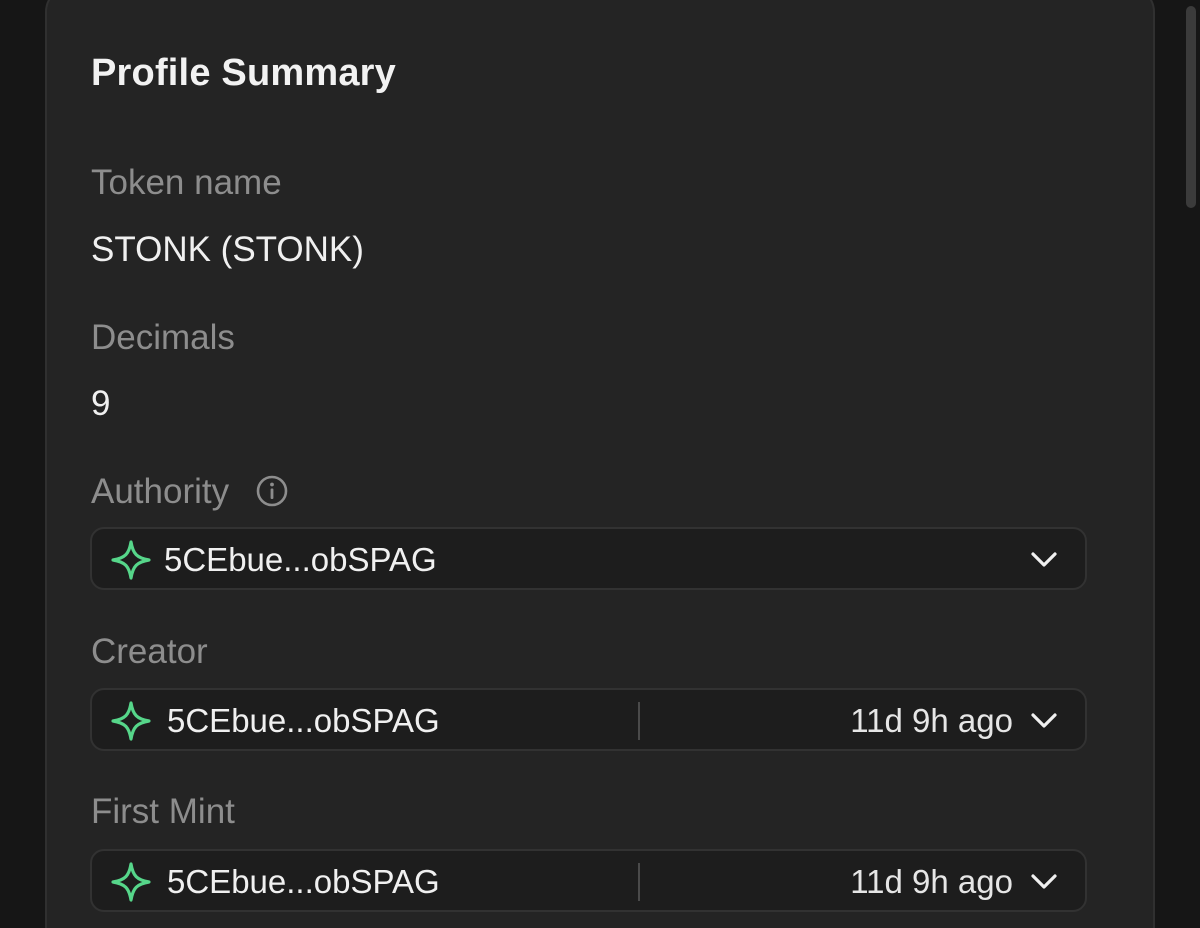 This screenshot has height=928, width=1200. What do you see at coordinates (1191, 107) in the screenshot?
I see `scrollbar-thumb` at bounding box center [1191, 107].